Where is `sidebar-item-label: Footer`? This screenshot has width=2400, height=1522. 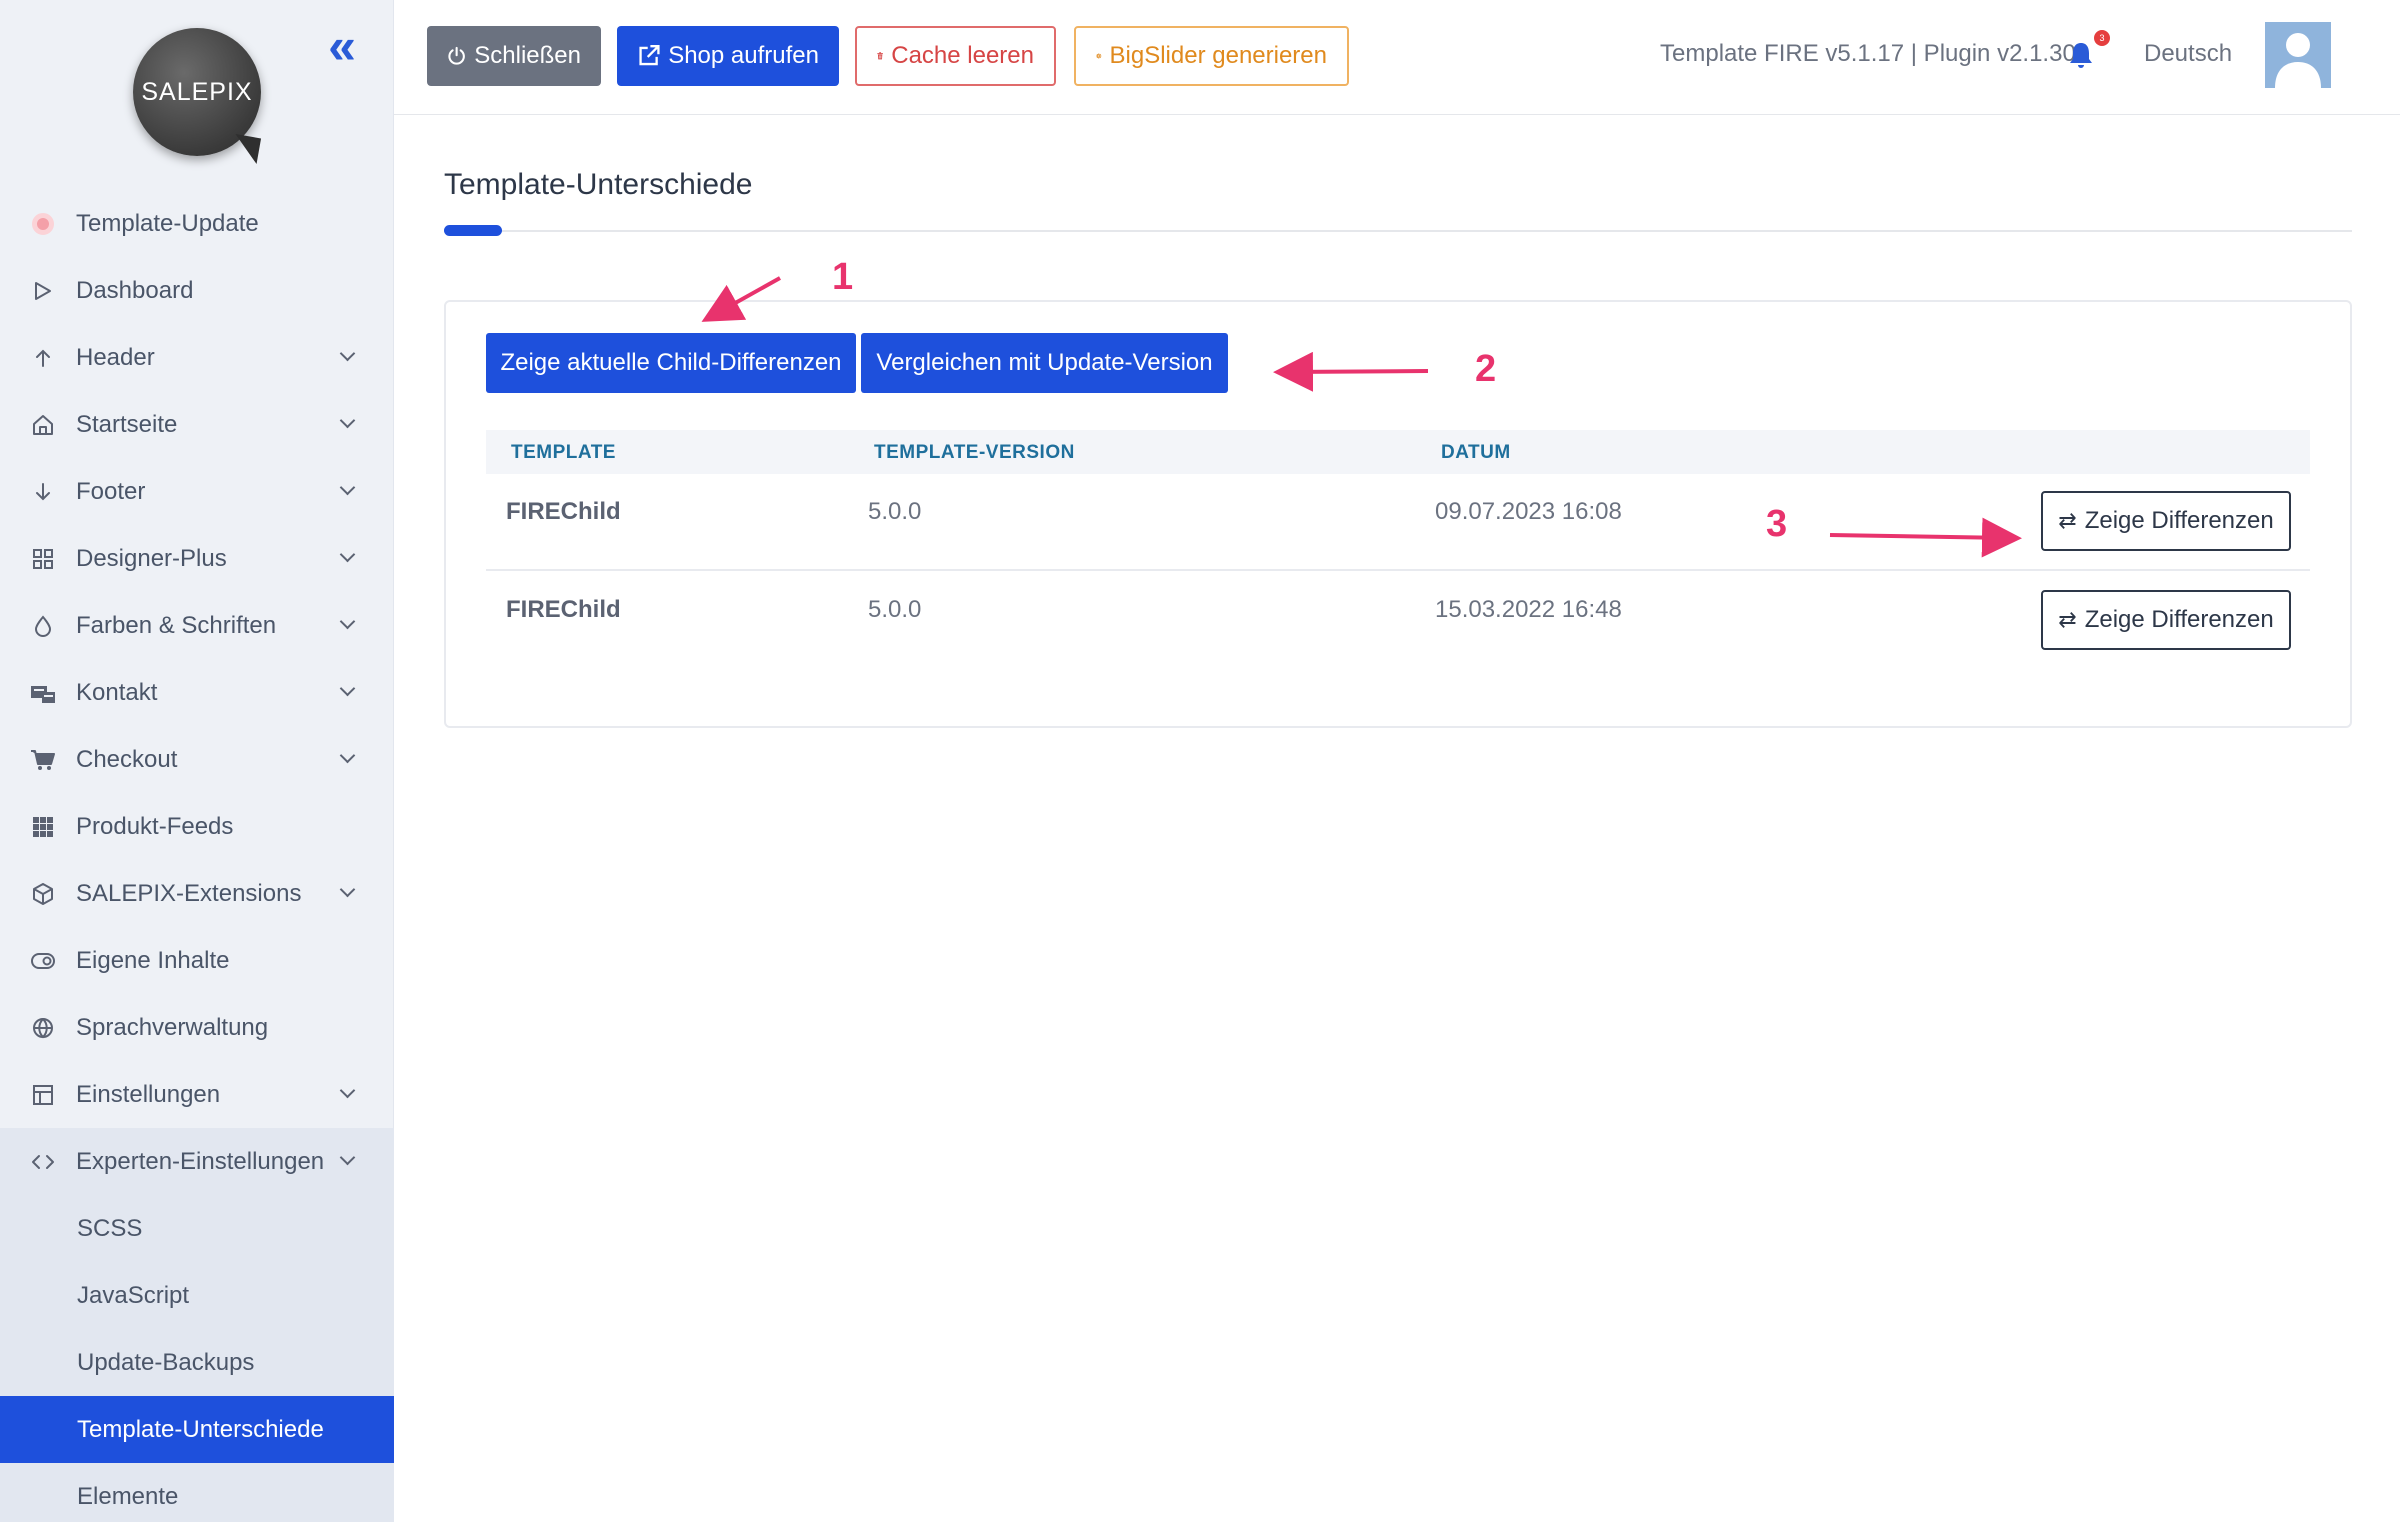
sidebar-item-label: Footer is located at coordinates (111, 491).